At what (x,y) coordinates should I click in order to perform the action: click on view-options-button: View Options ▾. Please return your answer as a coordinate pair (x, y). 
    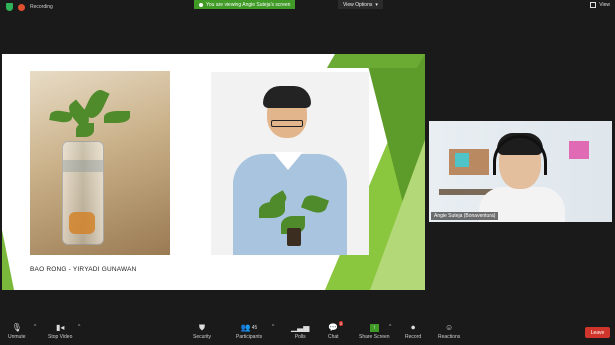
    Looking at the image, I should click on (360, 4).